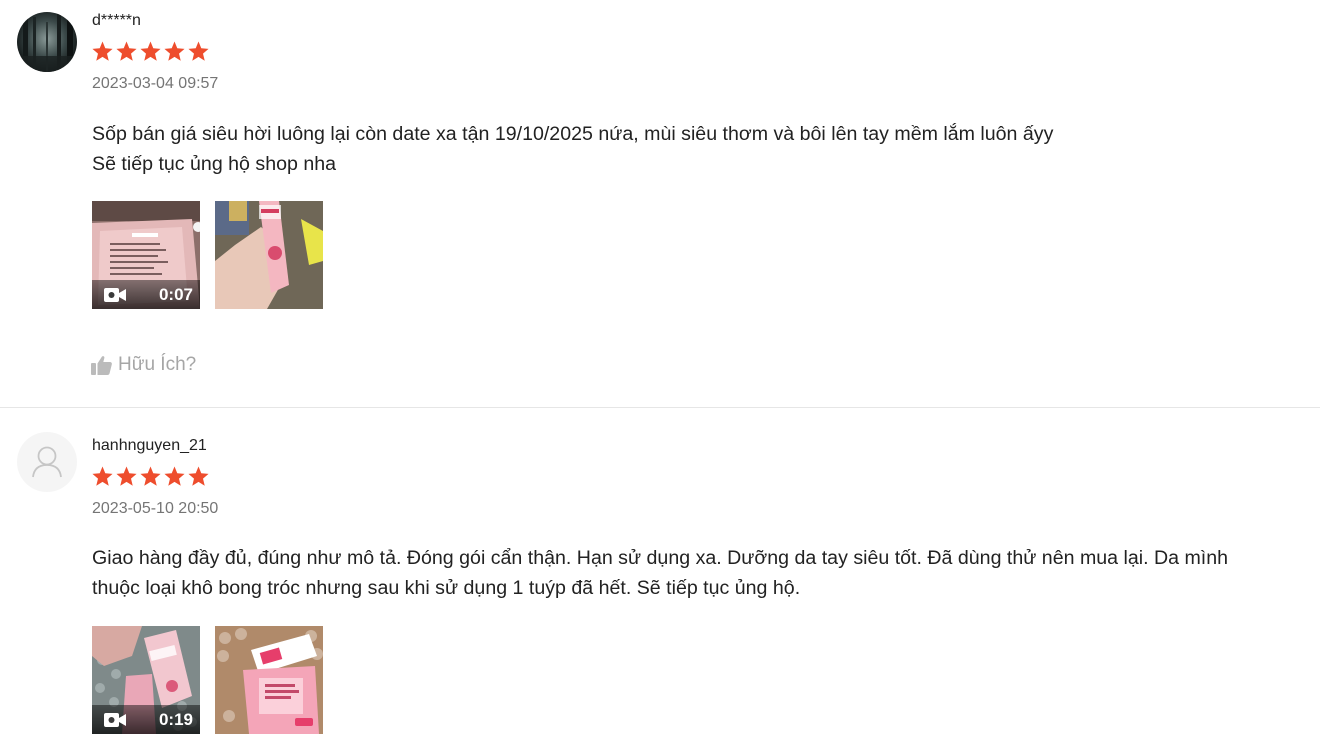 The width and height of the screenshot is (1320, 739). I want to click on review-date: 2023-03-04 09:57, so click(155, 83).